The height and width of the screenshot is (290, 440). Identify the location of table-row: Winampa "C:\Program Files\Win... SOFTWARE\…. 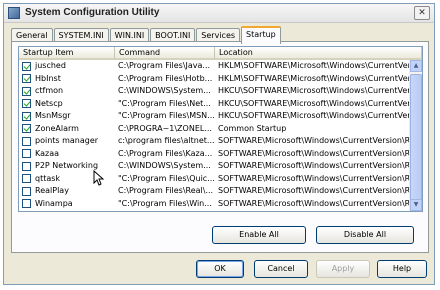
(214, 204).